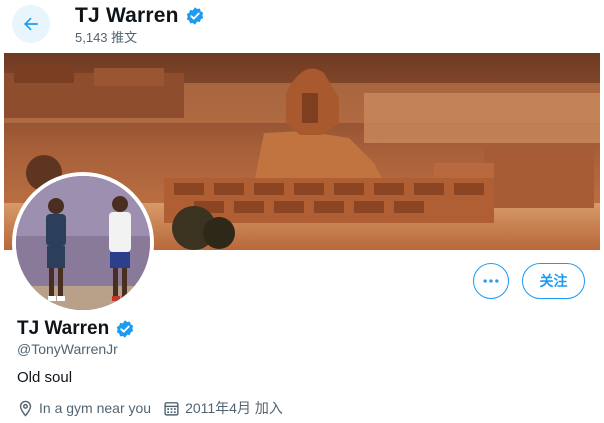 This screenshot has width=604, height=423. I want to click on header-title-row: TJ Warren, so click(140, 16).